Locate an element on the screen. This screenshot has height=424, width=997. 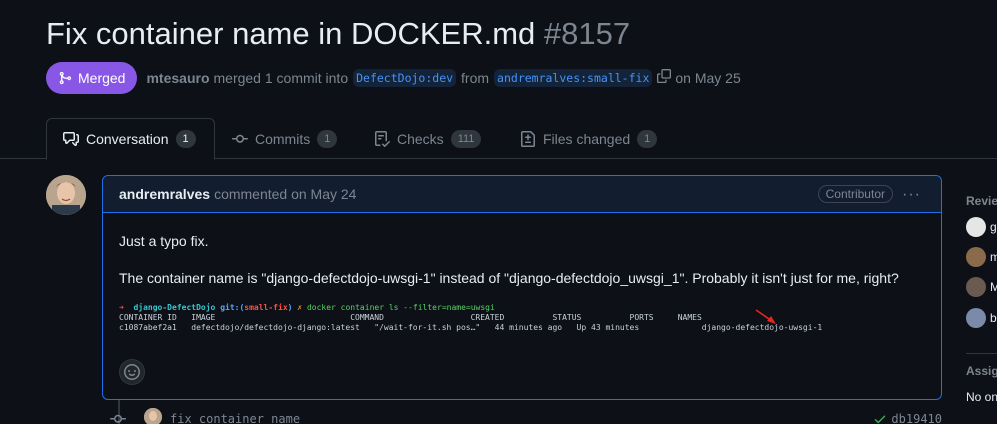
assignees-value: No one is located at coordinates (981, 397).